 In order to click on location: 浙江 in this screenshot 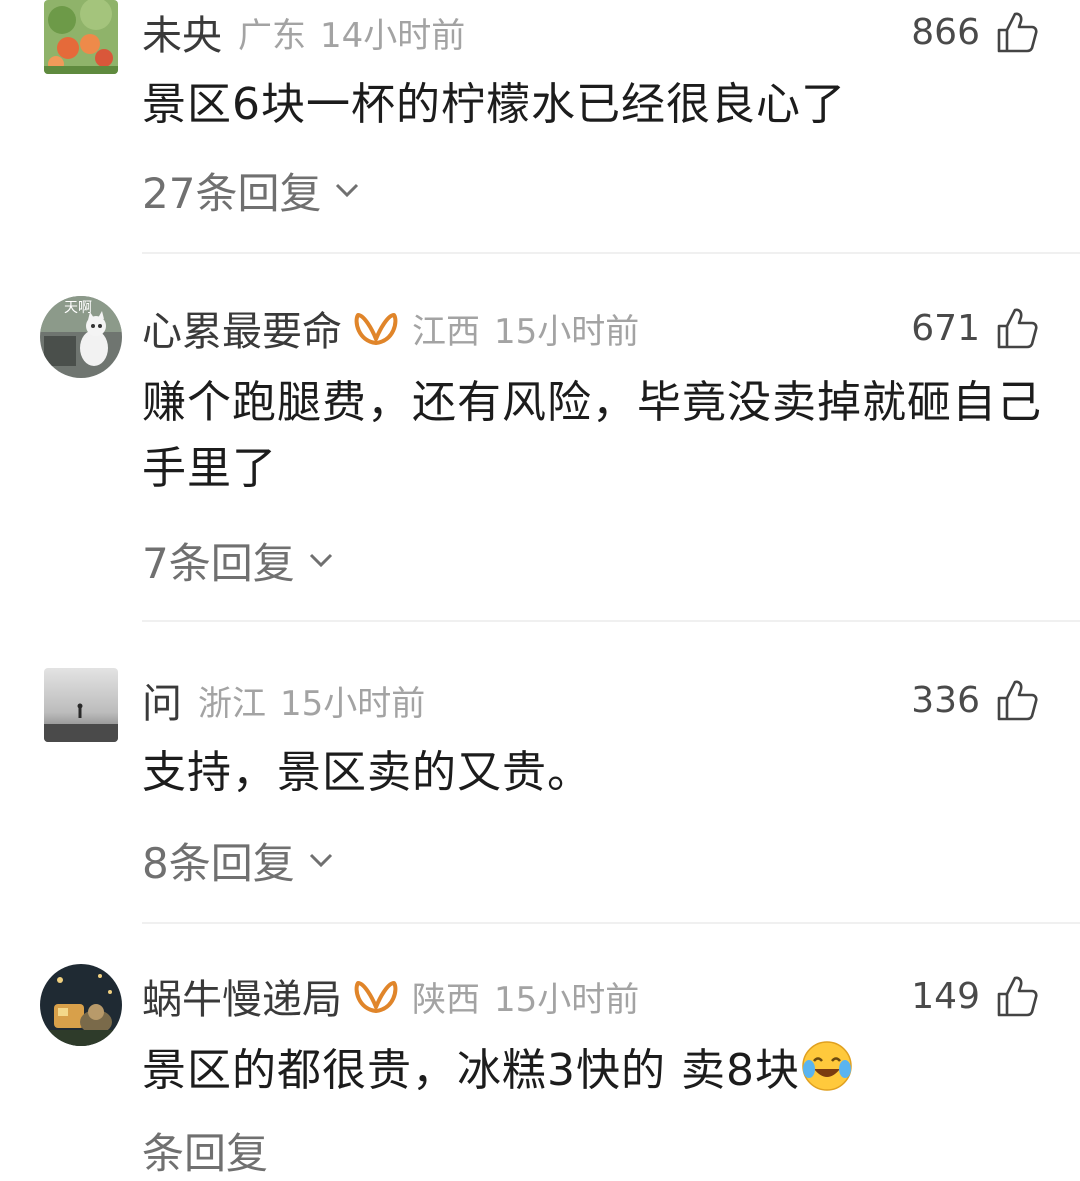, I will do `click(232, 703)`.